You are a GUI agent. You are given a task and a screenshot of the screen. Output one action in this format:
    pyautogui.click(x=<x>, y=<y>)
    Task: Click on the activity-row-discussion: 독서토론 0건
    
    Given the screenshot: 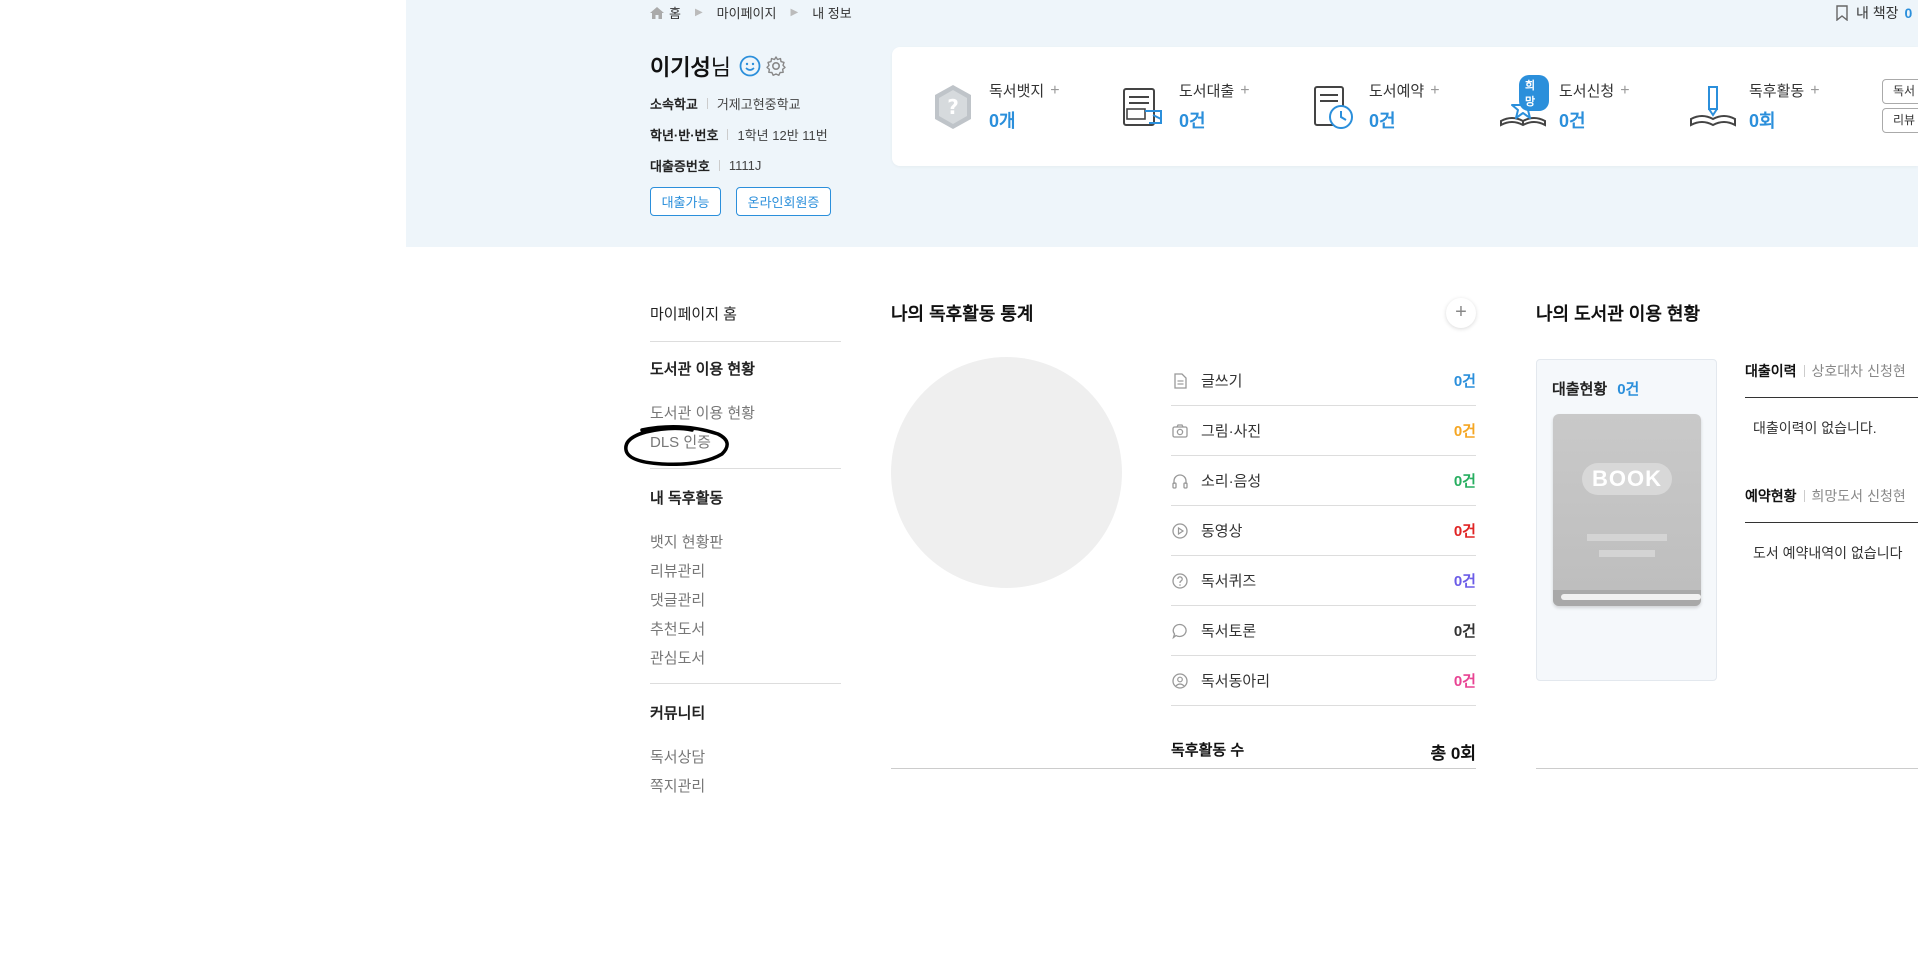 What is the action you would take?
    pyautogui.click(x=1323, y=631)
    